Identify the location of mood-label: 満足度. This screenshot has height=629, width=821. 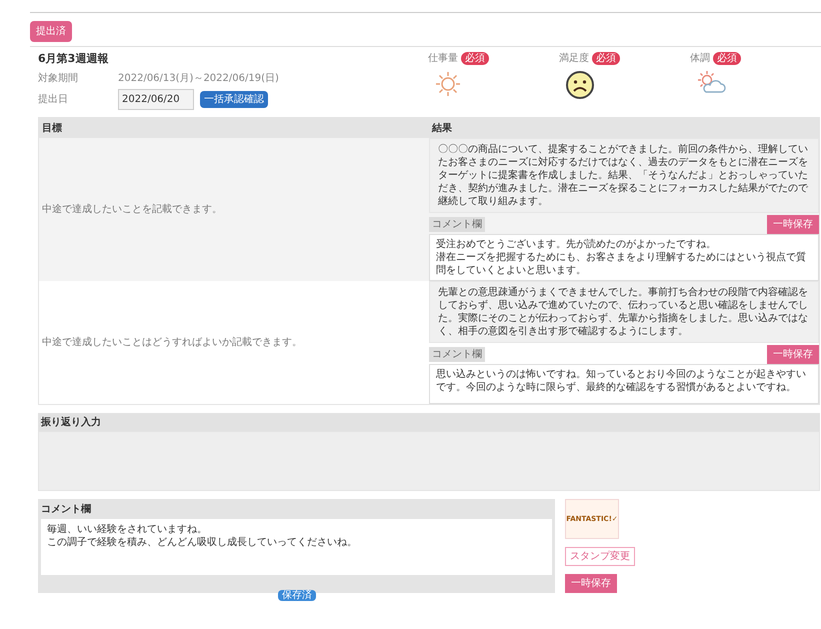
(574, 59).